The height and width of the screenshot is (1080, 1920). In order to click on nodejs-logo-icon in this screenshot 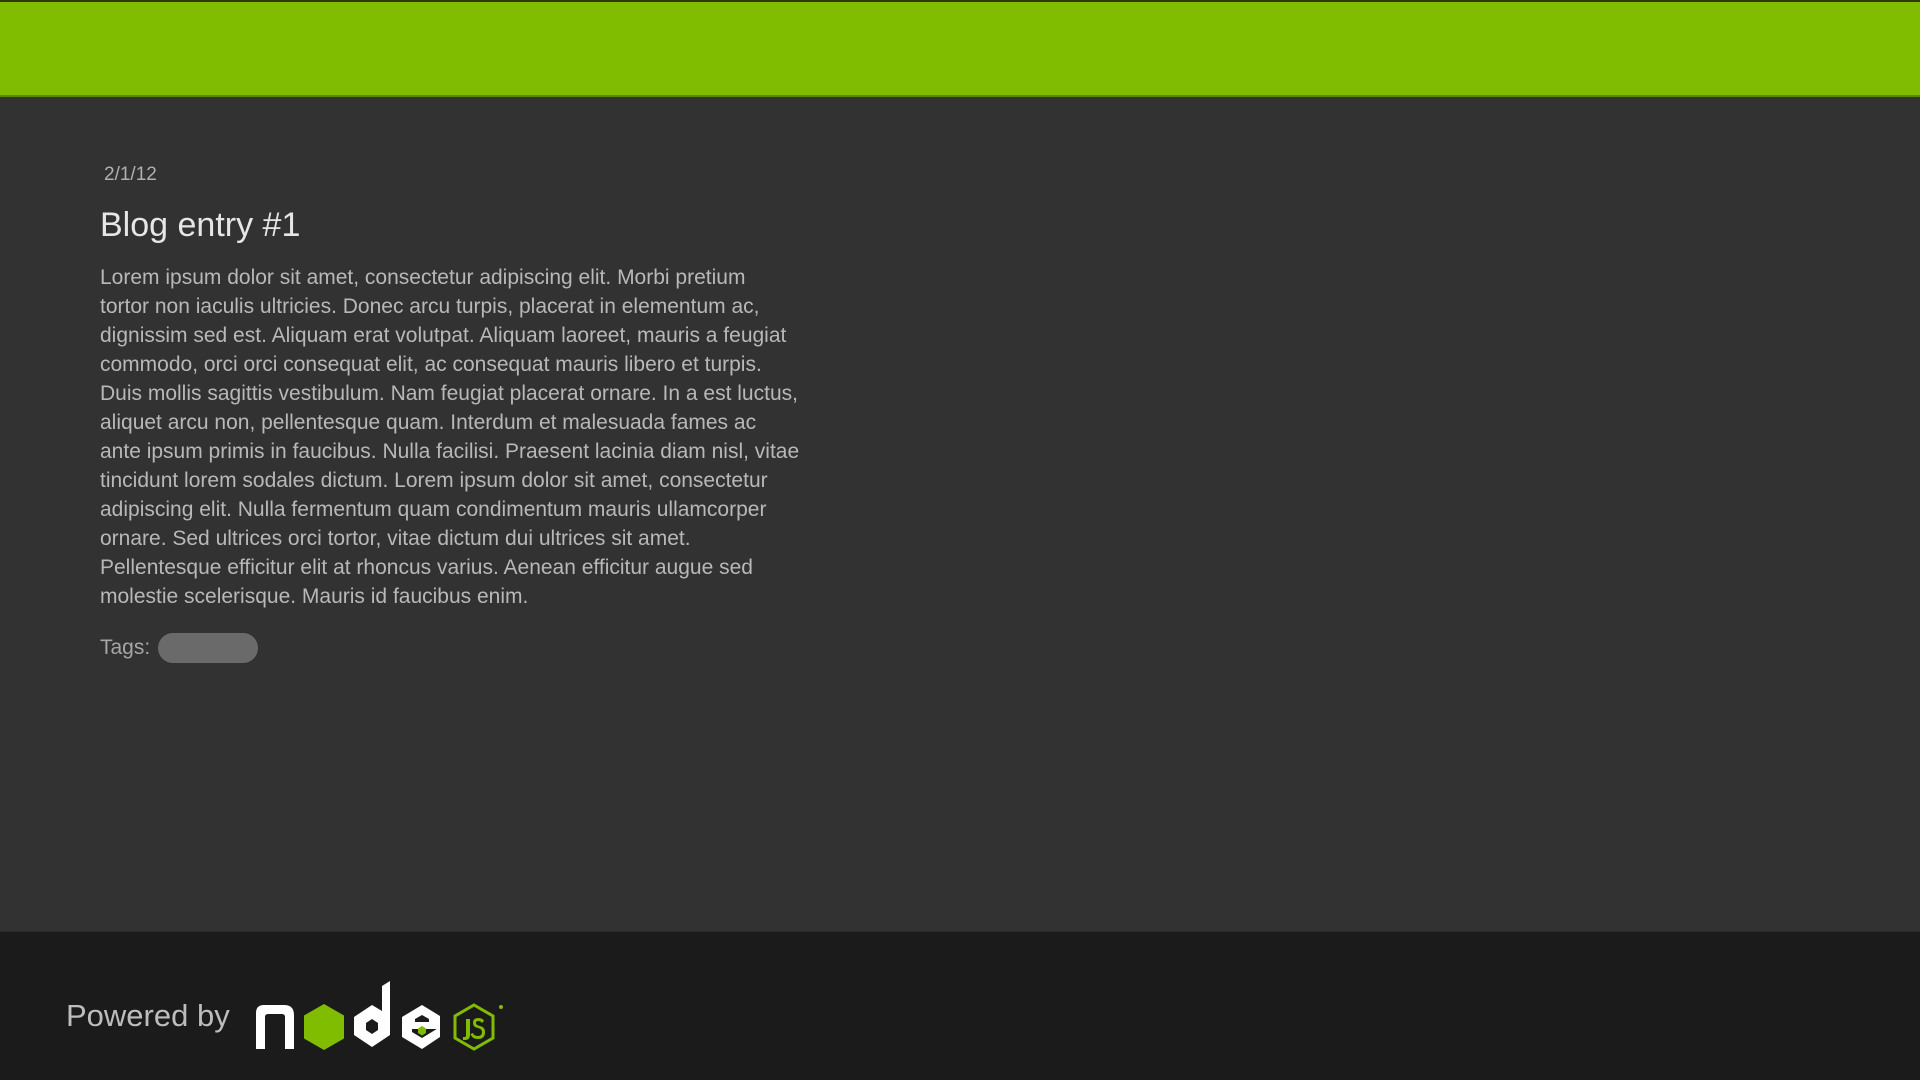, I will do `click(379, 1016)`.